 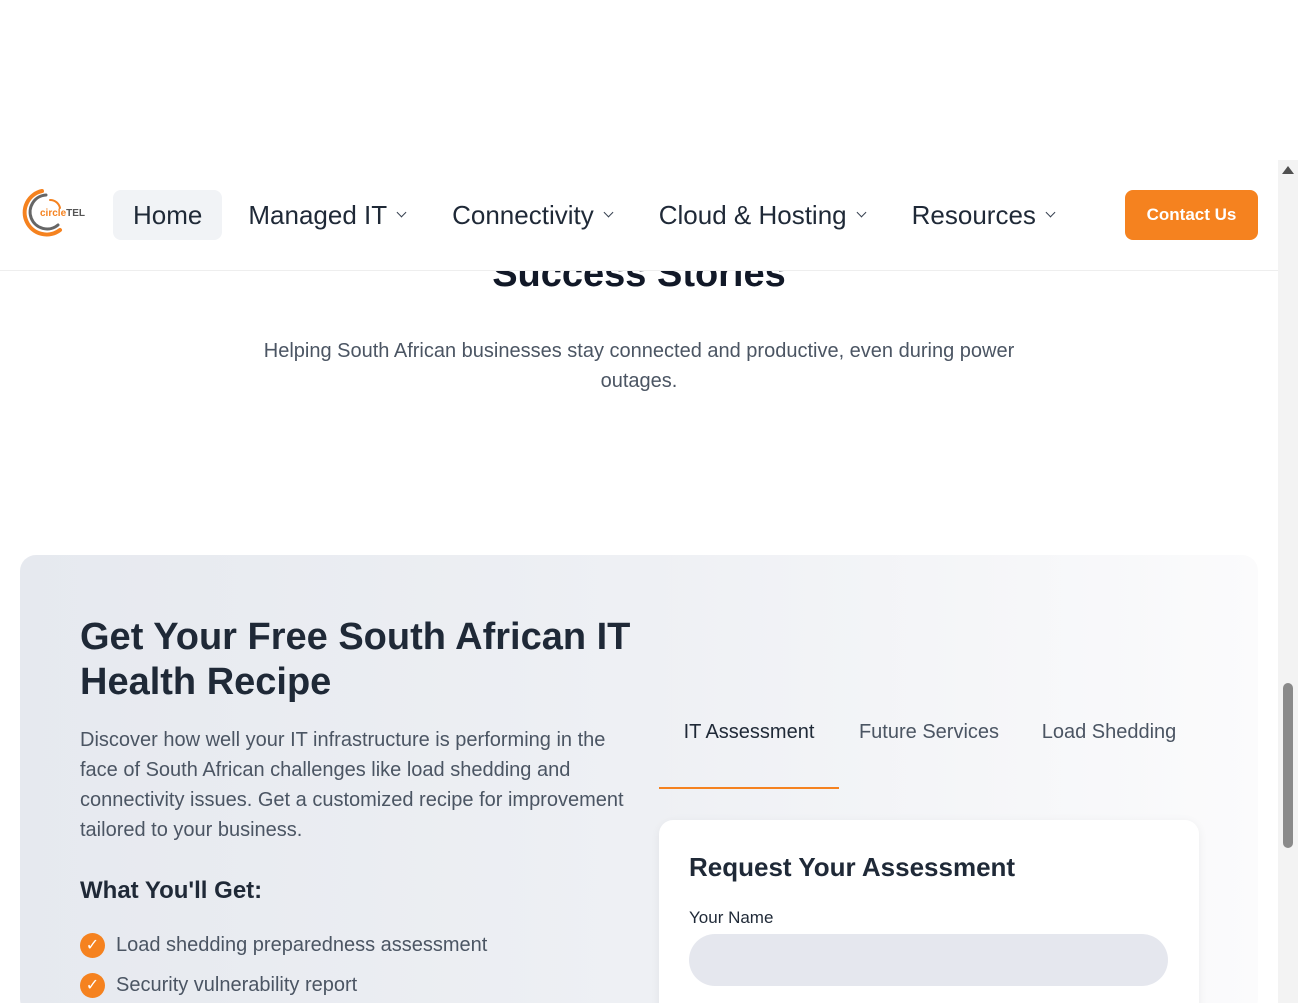 I want to click on list-item: ✓ Security vulnerability report, so click(x=283, y=984).